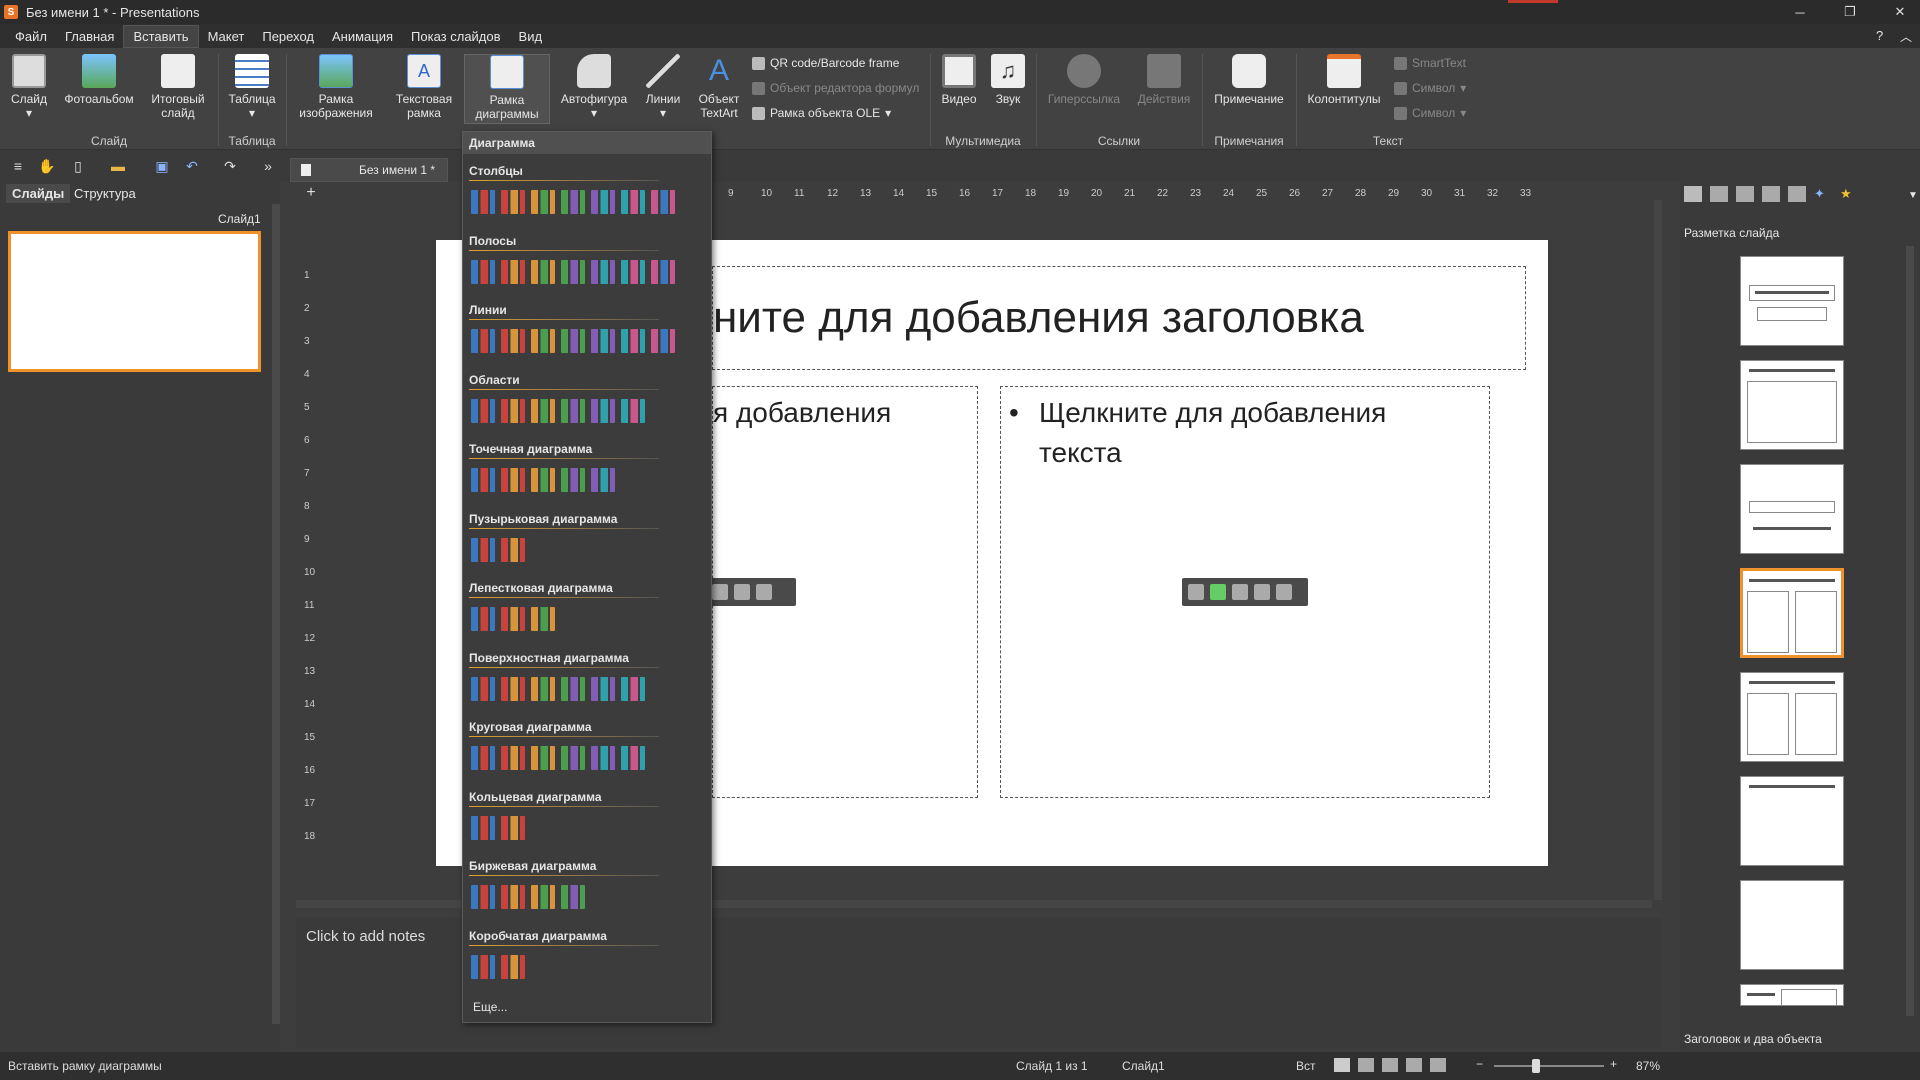  What do you see at coordinates (134, 301) in the screenshot?
I see `slide-thumbnail` at bounding box center [134, 301].